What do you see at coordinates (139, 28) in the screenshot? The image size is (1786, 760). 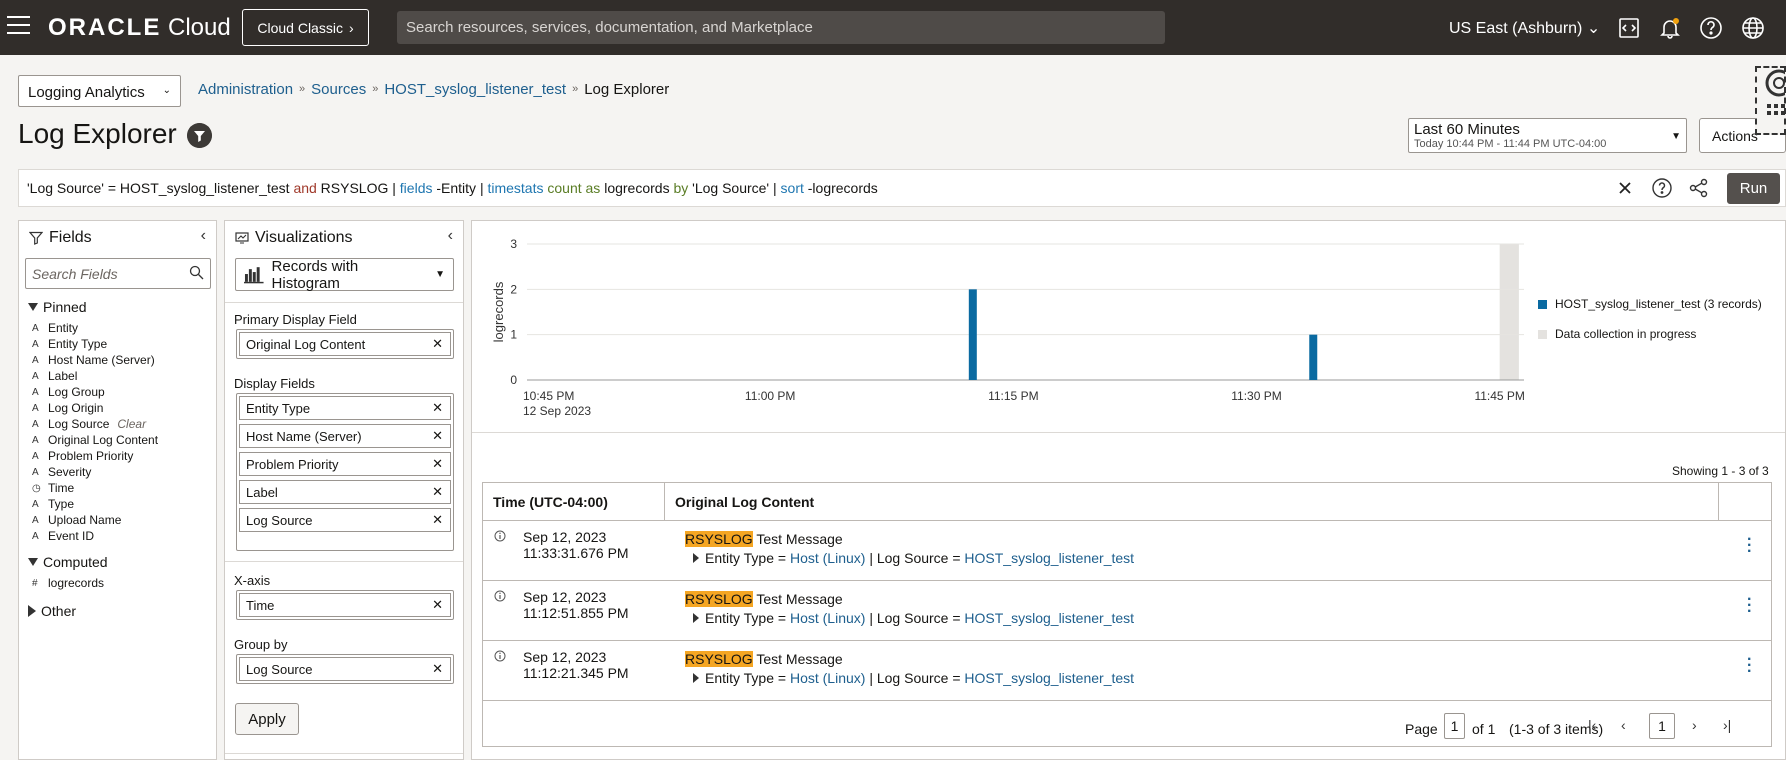 I see `oracle-cloud-logo: ORACLE Cloud` at bounding box center [139, 28].